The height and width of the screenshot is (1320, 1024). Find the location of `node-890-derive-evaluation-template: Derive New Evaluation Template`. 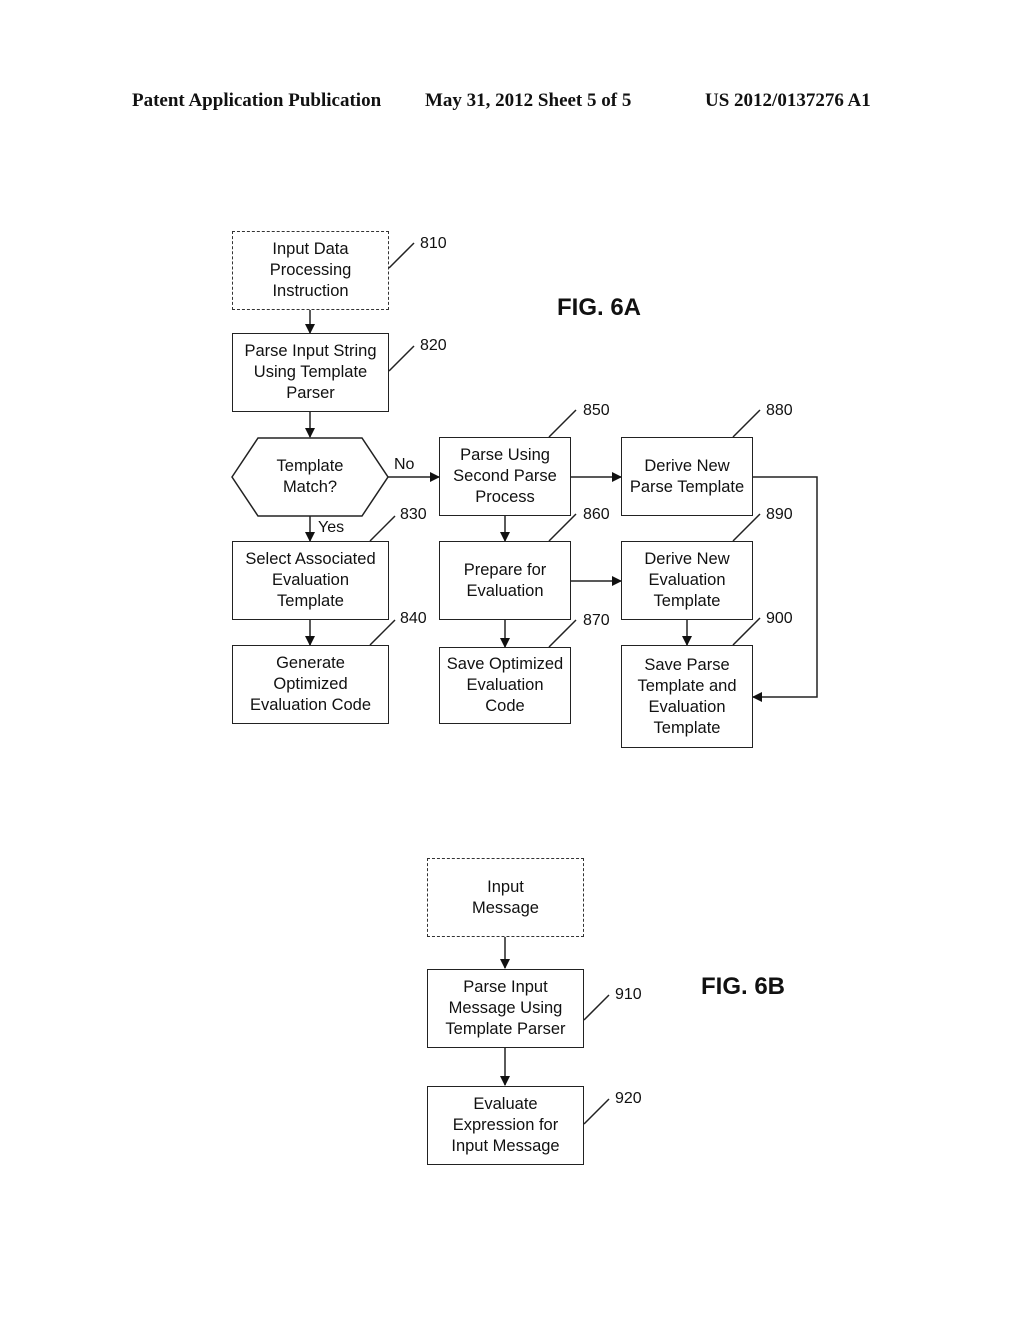

node-890-derive-evaluation-template: Derive New Evaluation Template is located at coordinates (687, 580).